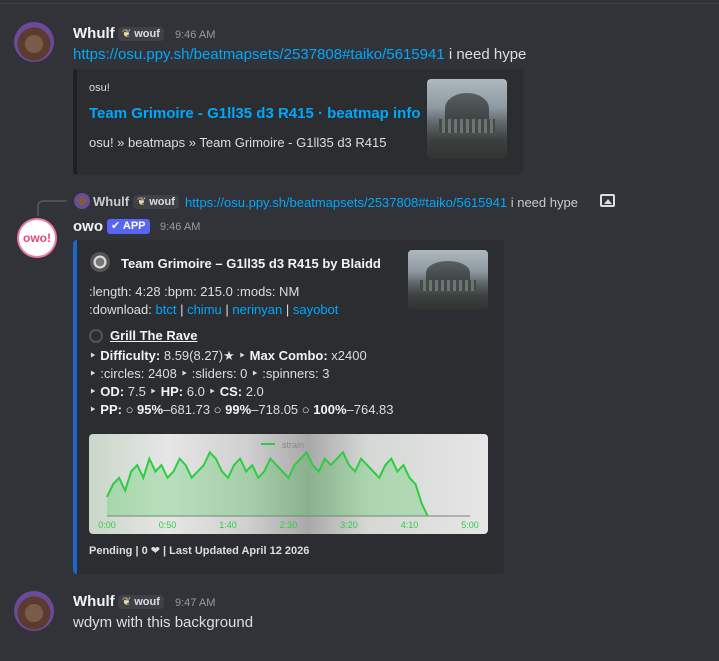 The image size is (719, 661). Describe the element at coordinates (128, 226) in the screenshot. I see `app-badge: ✔ APP` at that location.